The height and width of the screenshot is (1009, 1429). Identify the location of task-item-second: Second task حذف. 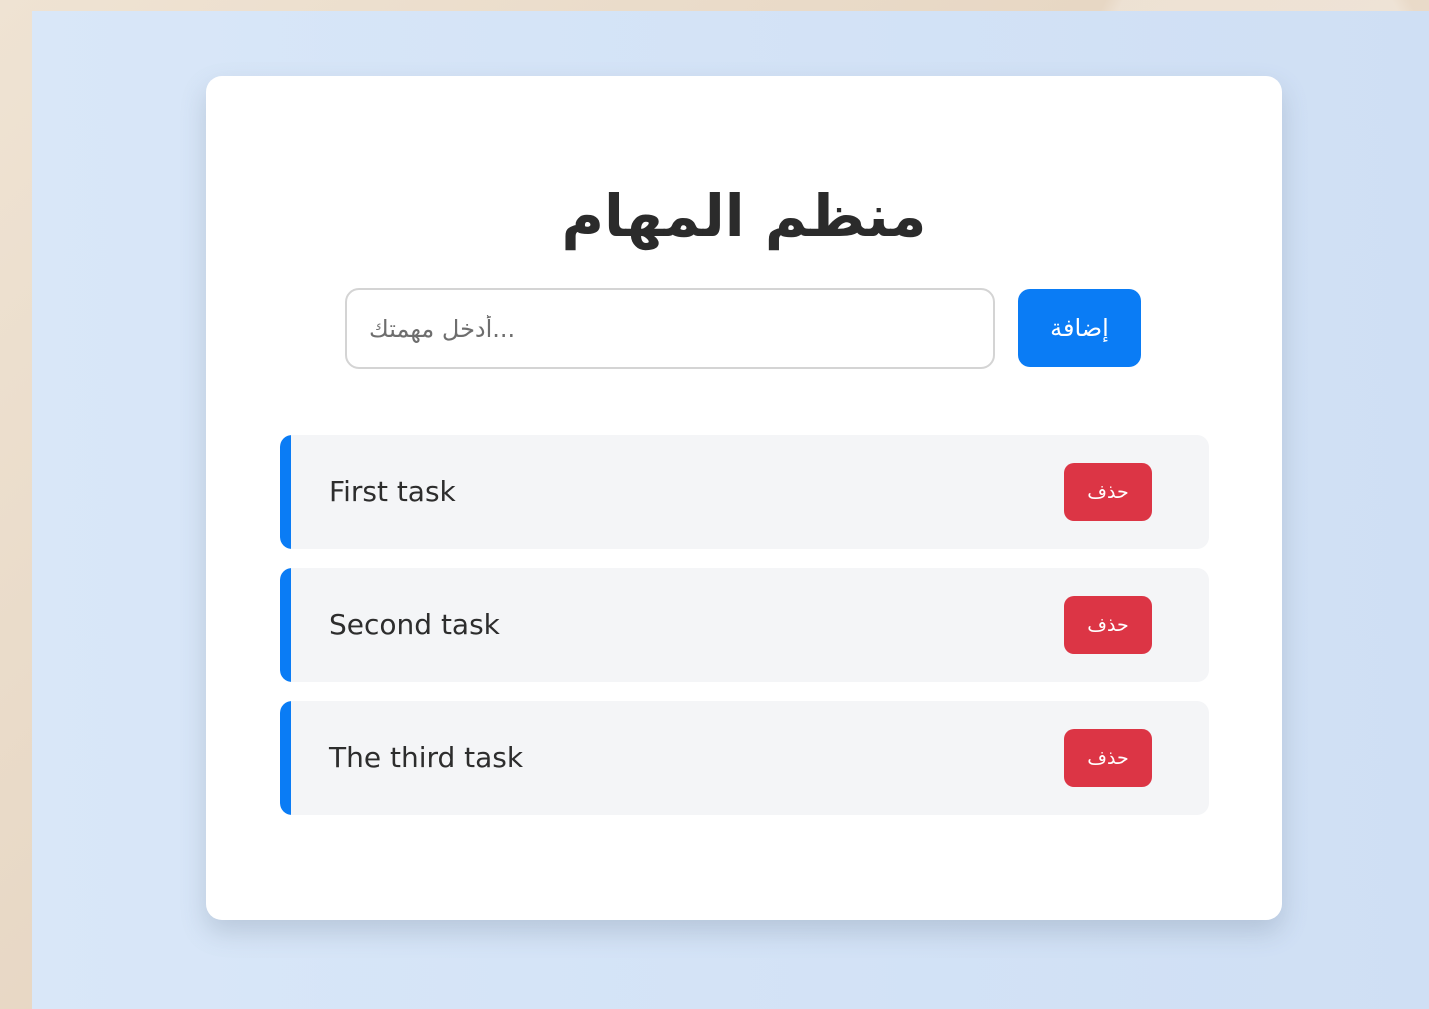
(744, 625).